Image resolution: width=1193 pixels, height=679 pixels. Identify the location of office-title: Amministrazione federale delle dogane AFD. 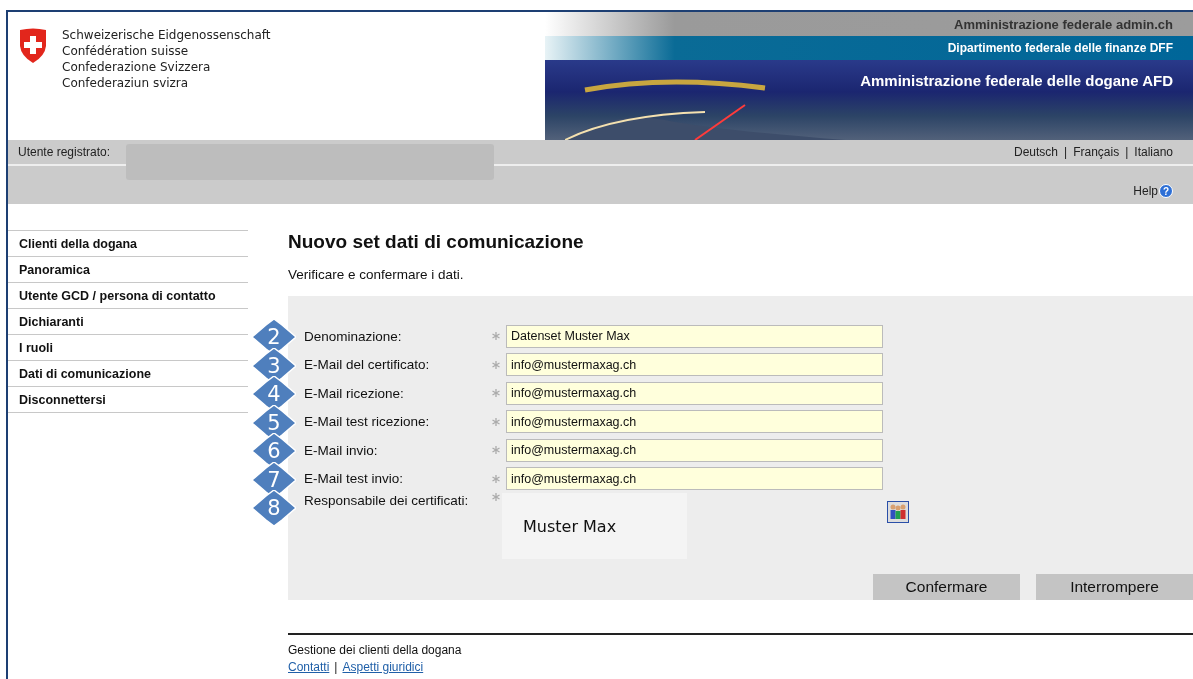
(1016, 80).